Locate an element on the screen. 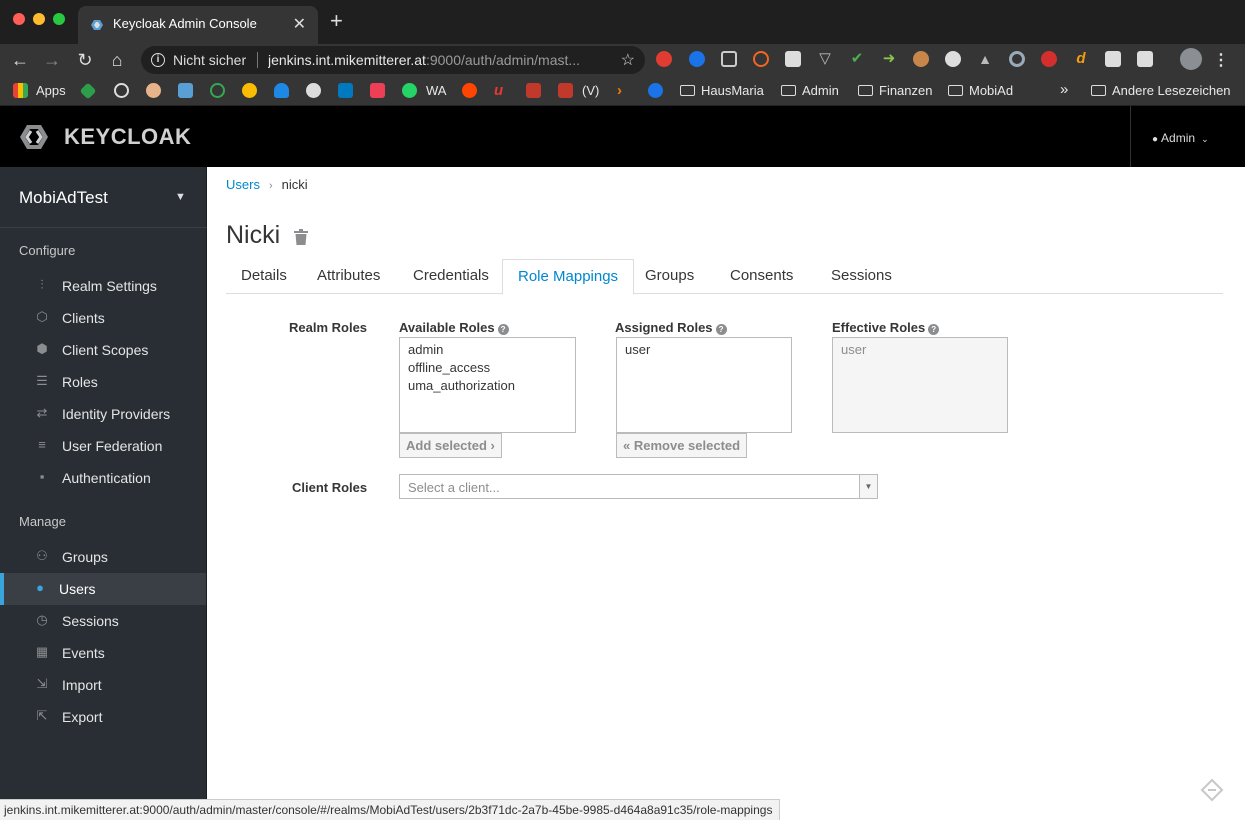  tab-attributes: Attributes is located at coordinates (348, 276).